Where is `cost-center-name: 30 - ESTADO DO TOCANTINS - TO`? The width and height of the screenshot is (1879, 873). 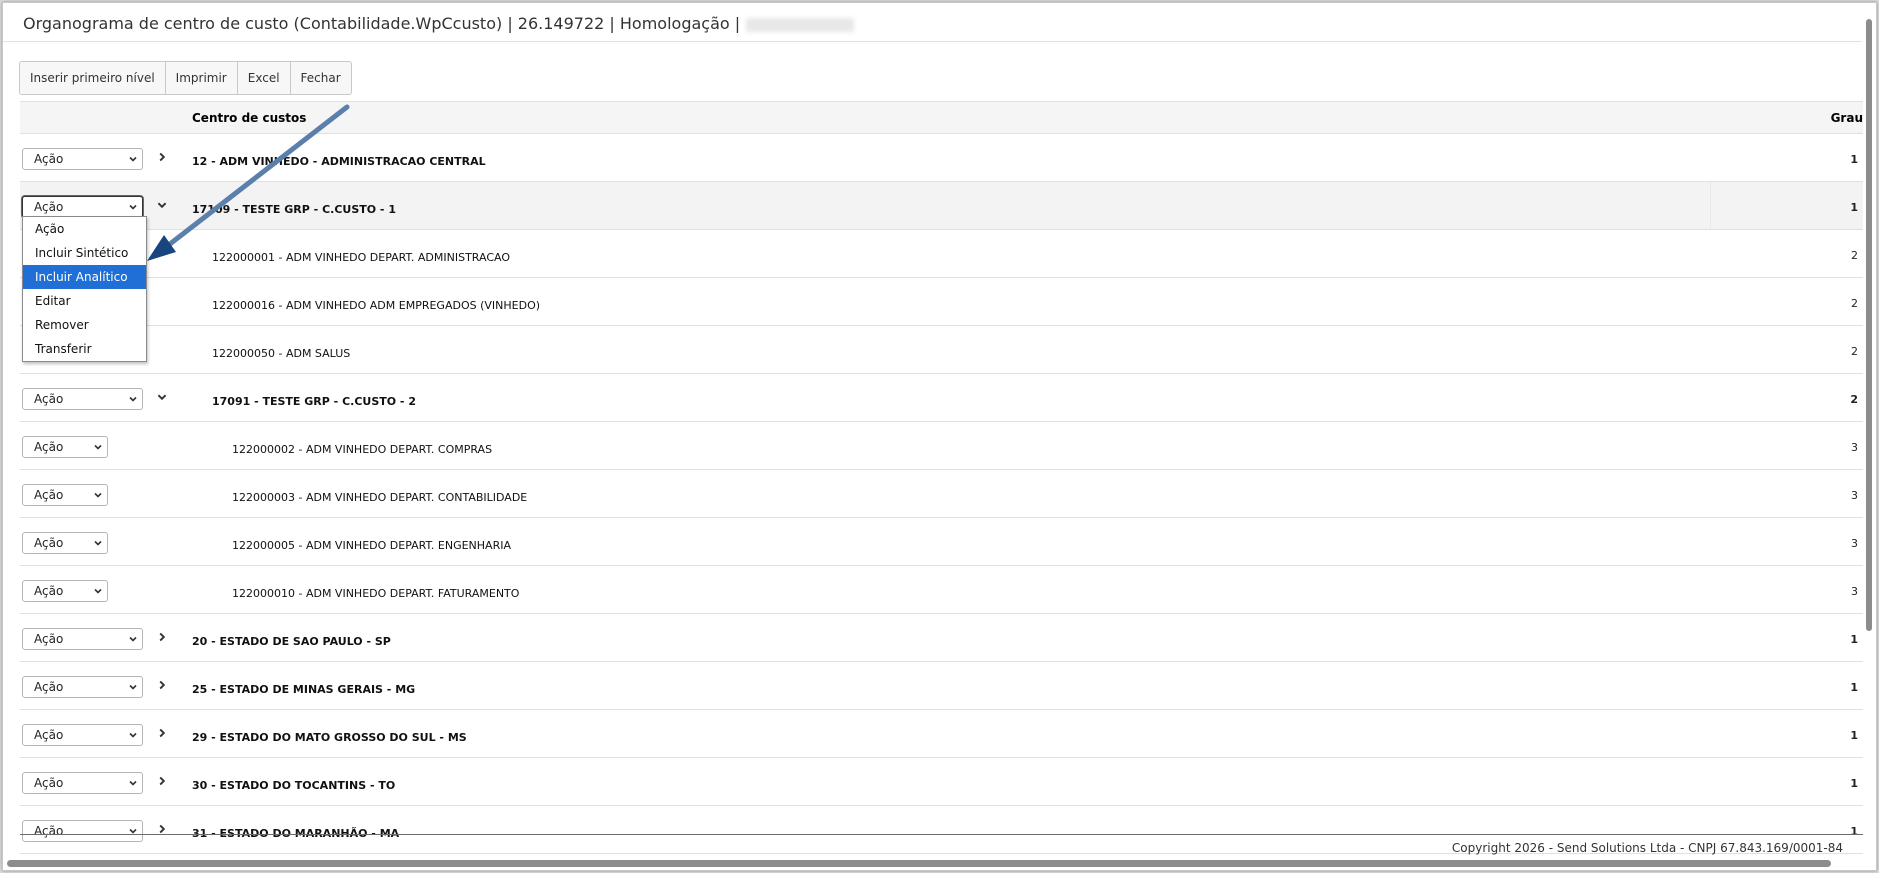 cost-center-name: 30 - ESTADO DO TOCANTINS - TO is located at coordinates (294, 785).